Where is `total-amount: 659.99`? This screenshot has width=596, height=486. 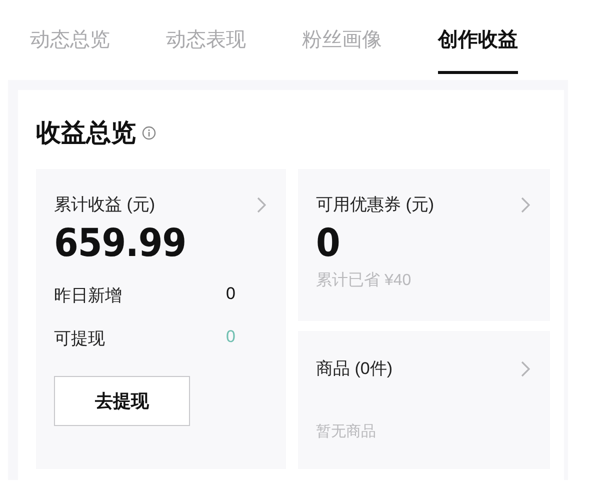
total-amount: 659.99 is located at coordinates (121, 244).